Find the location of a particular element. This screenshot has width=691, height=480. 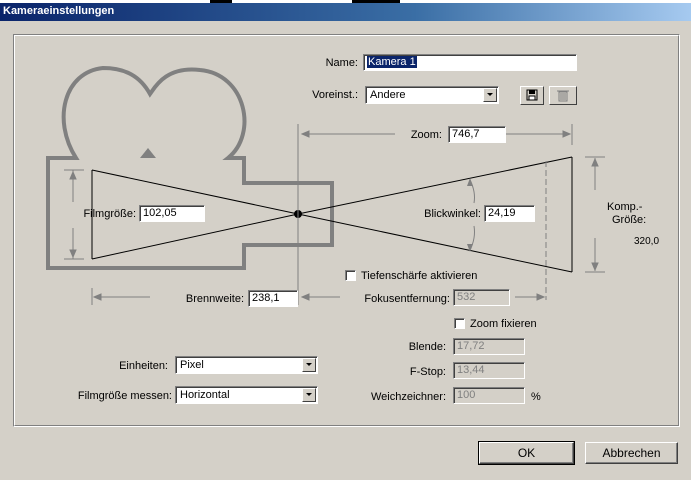

aperture-input: 17,72 is located at coordinates (489, 346).